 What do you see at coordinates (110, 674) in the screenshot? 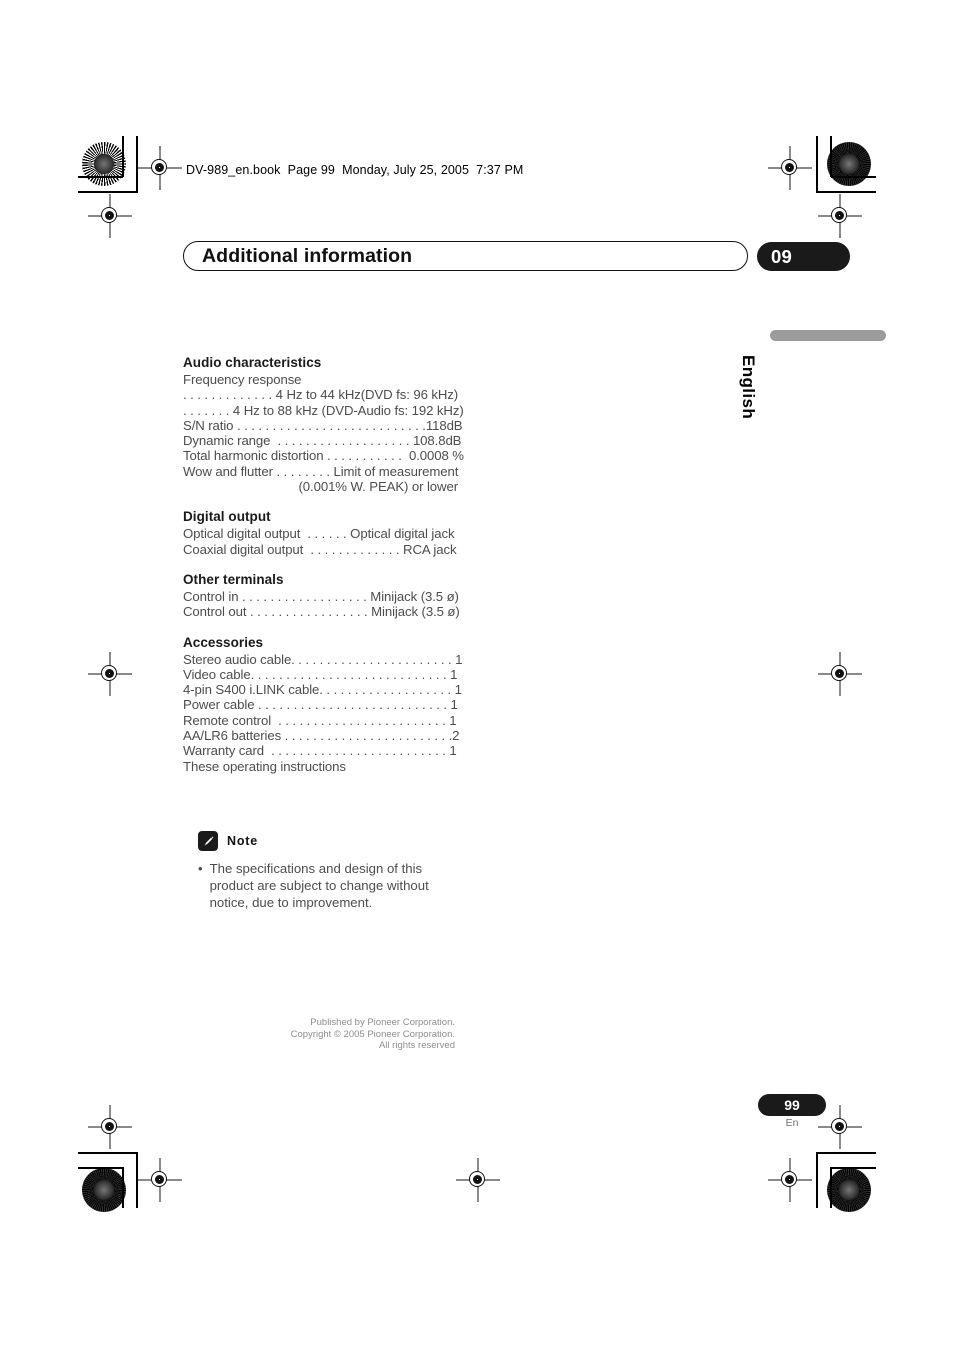
I see `registration-crosshair-middle-left` at bounding box center [110, 674].